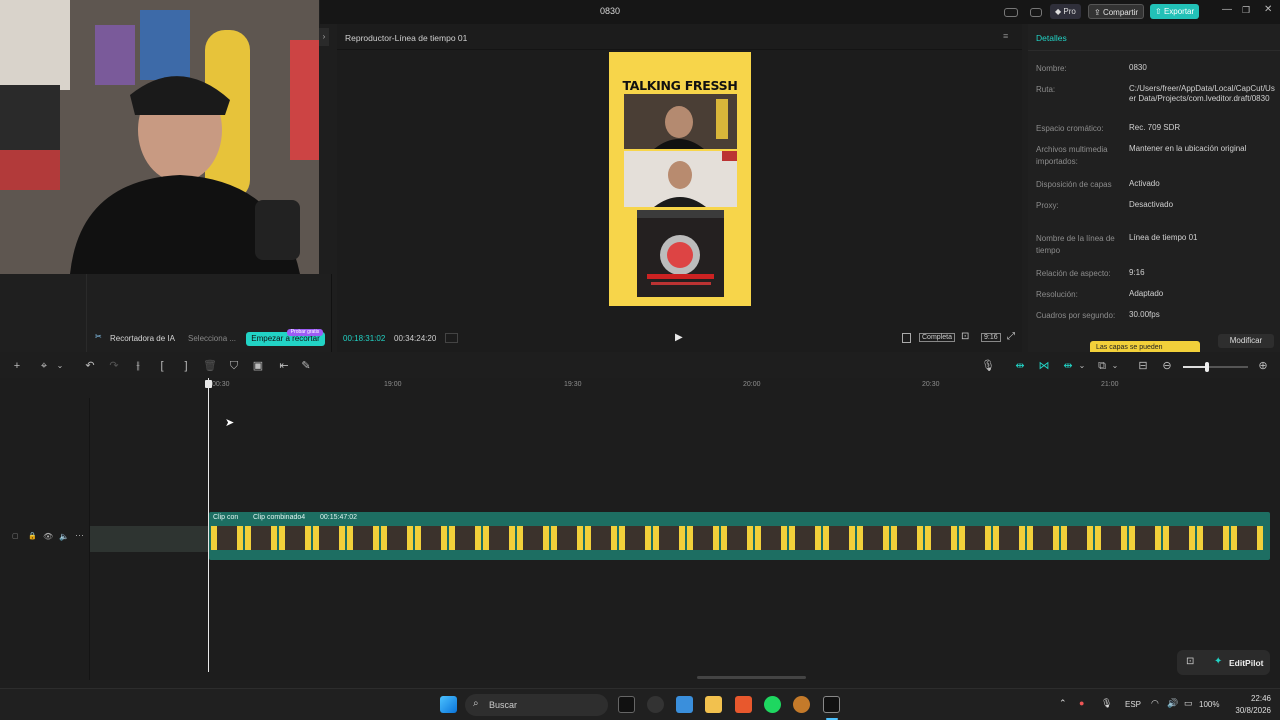 Image resolution: width=1280 pixels, height=720 pixels. I want to click on layout-icon, so click(1011, 12).